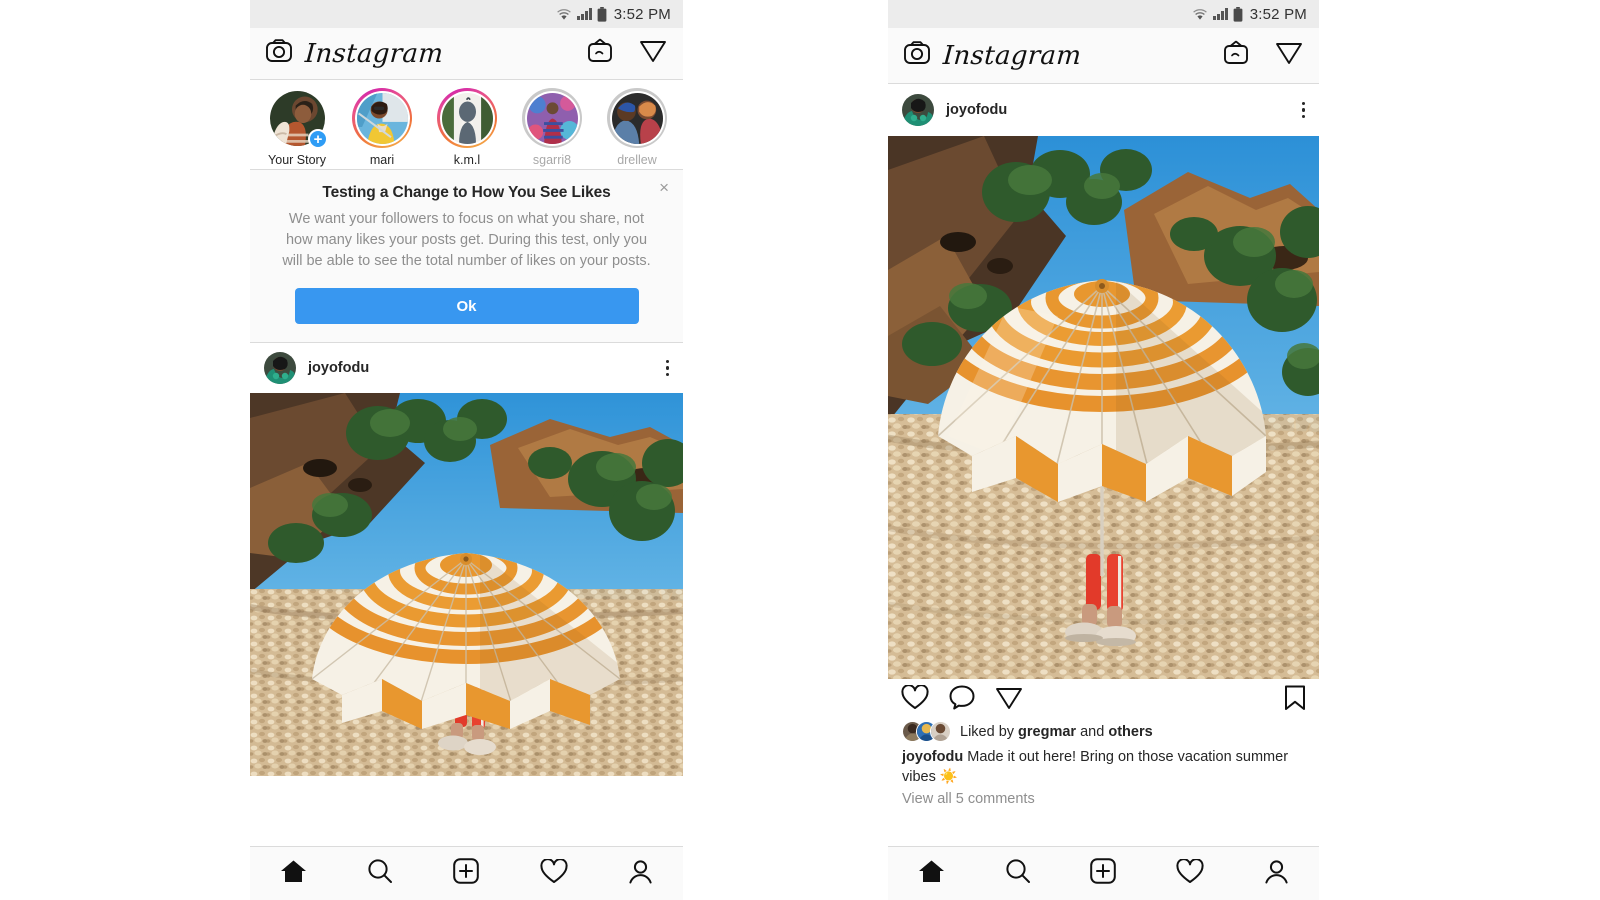 Image resolution: width=1600 pixels, height=900 pixels. I want to click on liked-by-row: Liked by gregmar and others, so click(1103, 733).